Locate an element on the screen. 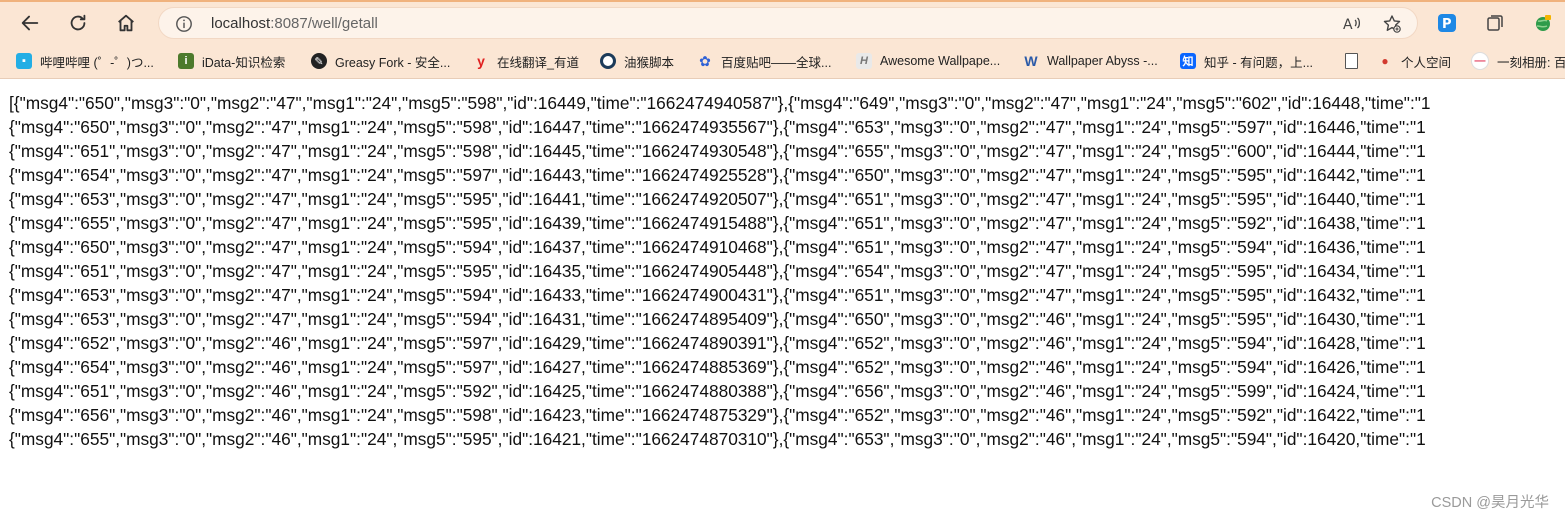  csdn-watermark: CSDN @昊月光华 is located at coordinates (1490, 503).